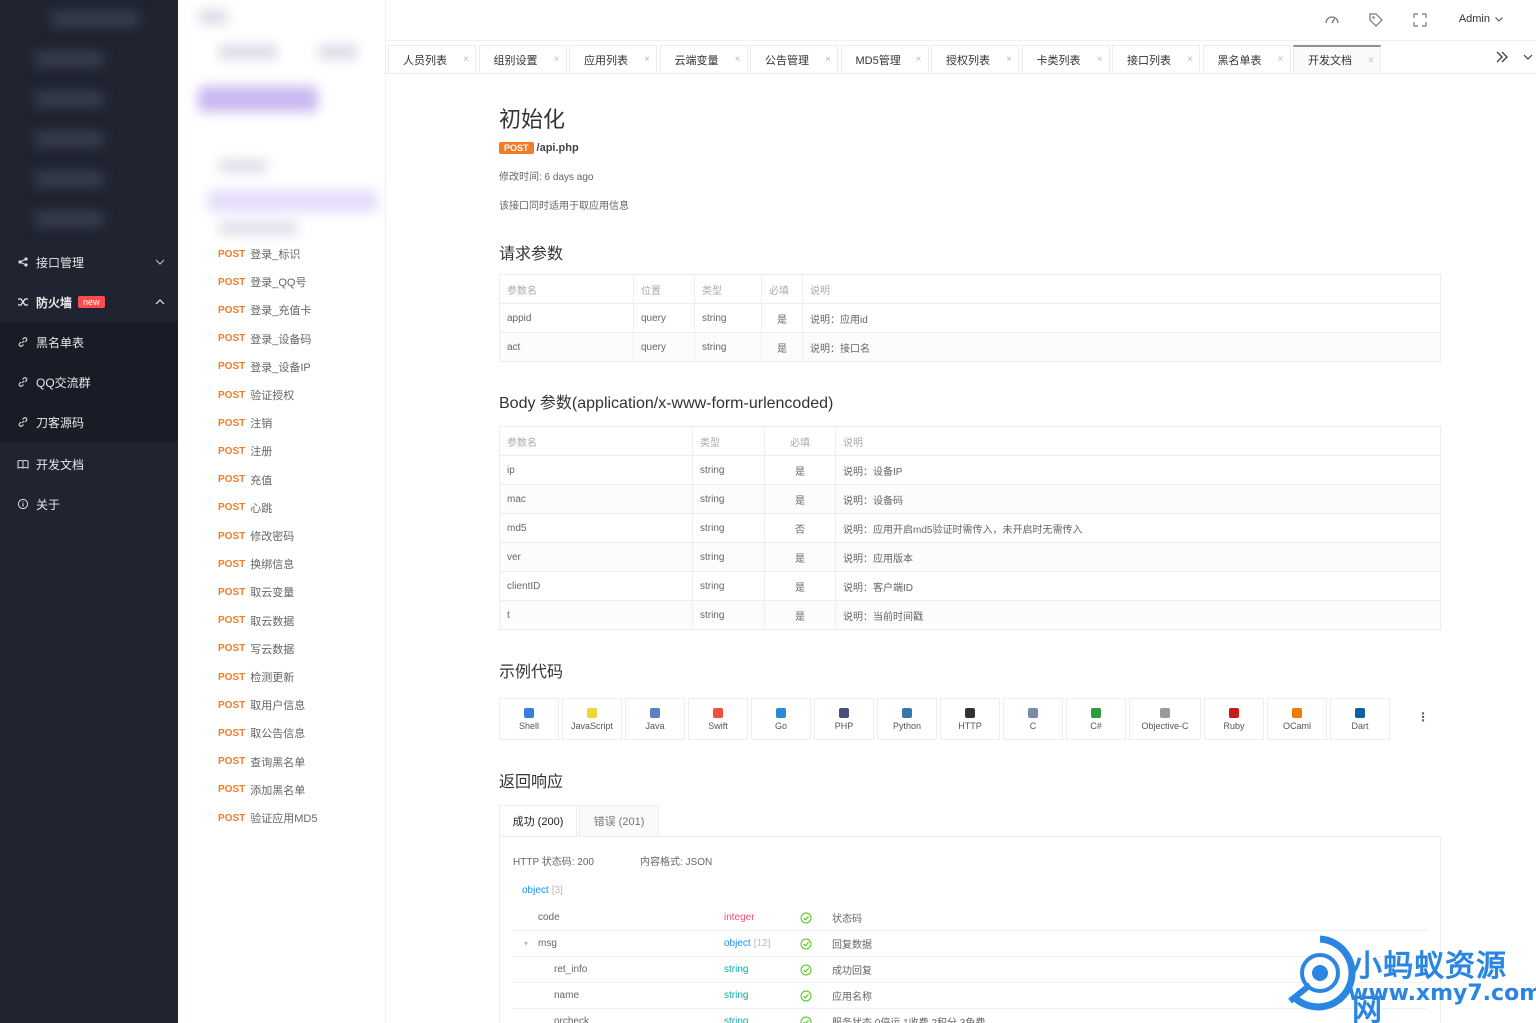 Image resolution: width=1536 pixels, height=1023 pixels. What do you see at coordinates (522, 59) in the screenshot?
I see `tab-1: 组别设置 ×` at bounding box center [522, 59].